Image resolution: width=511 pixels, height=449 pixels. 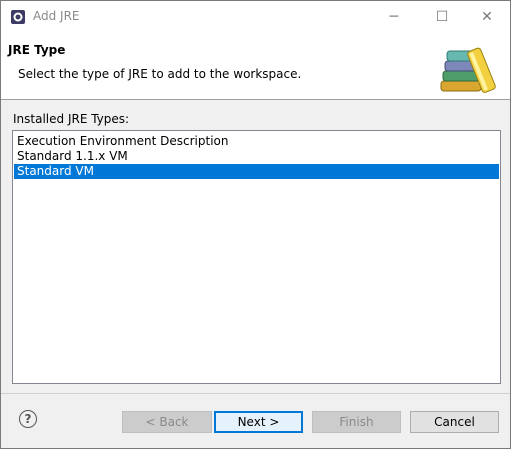 What do you see at coordinates (28, 419) in the screenshot?
I see `help-icon: ?` at bounding box center [28, 419].